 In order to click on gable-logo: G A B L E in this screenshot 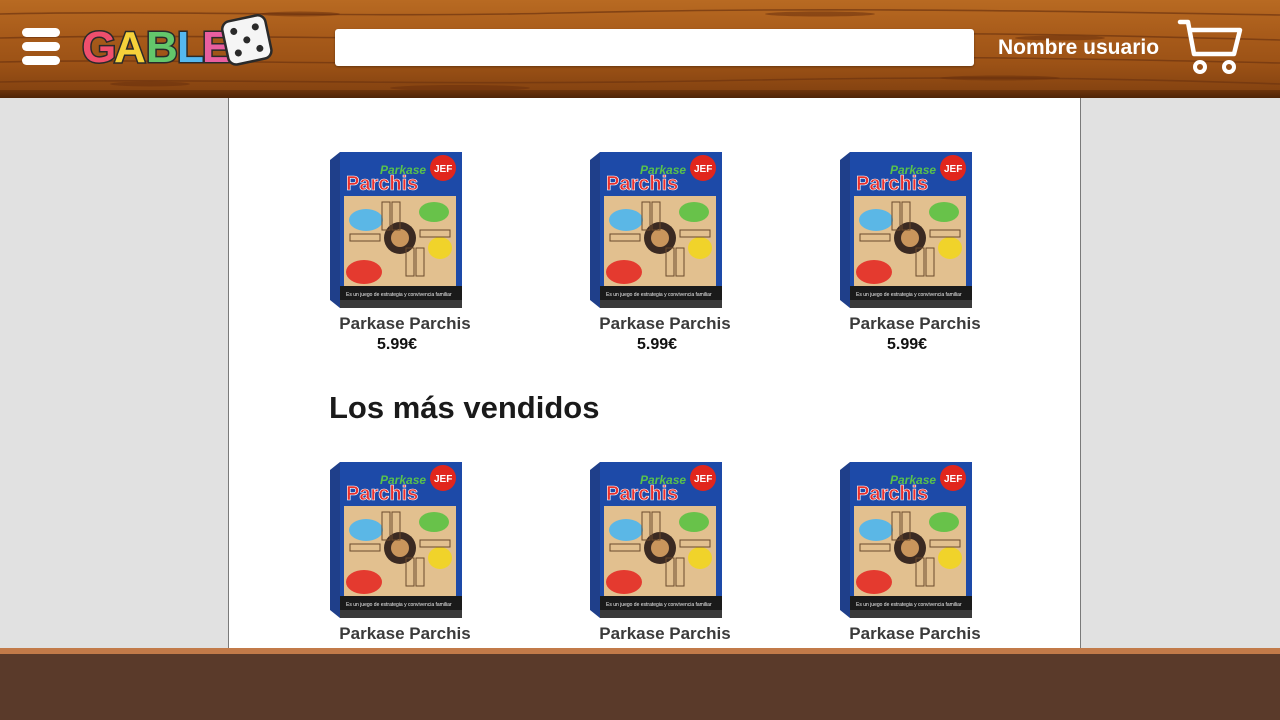, I will do `click(178, 37)`.